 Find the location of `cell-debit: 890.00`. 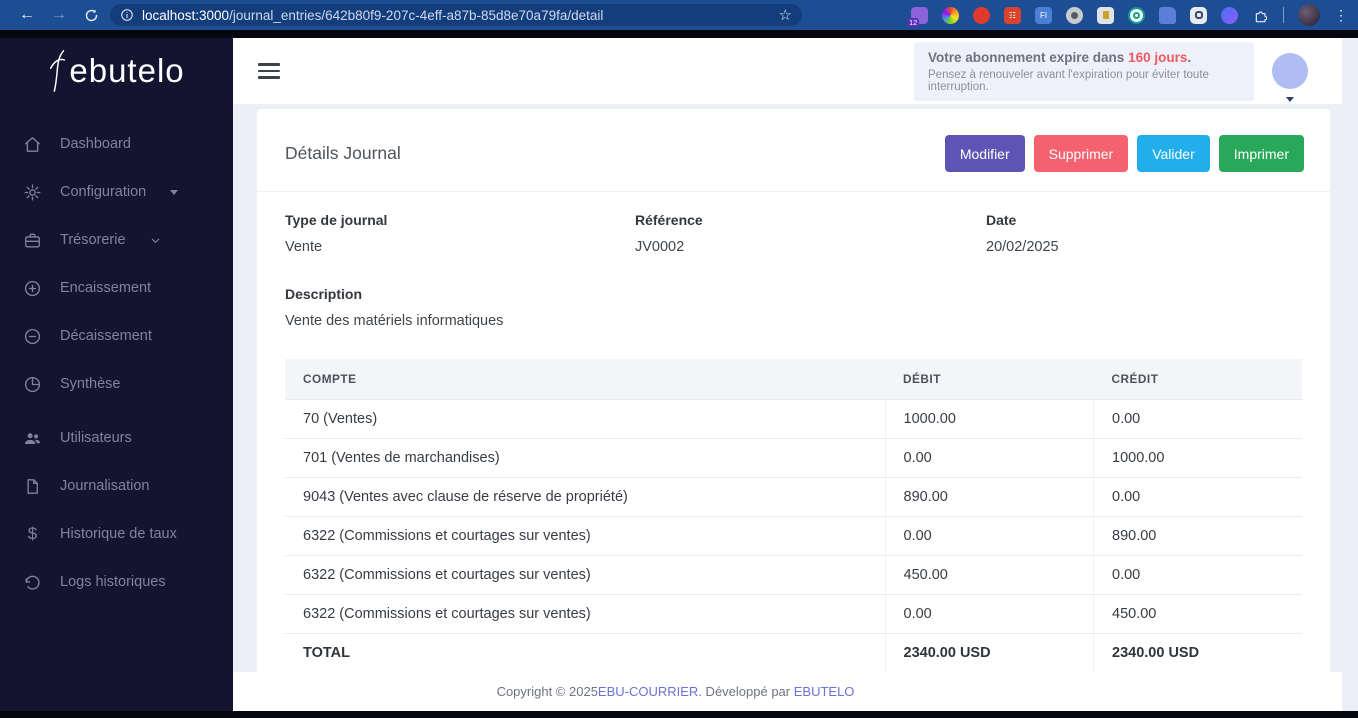

cell-debit: 890.00 is located at coordinates (989, 497).